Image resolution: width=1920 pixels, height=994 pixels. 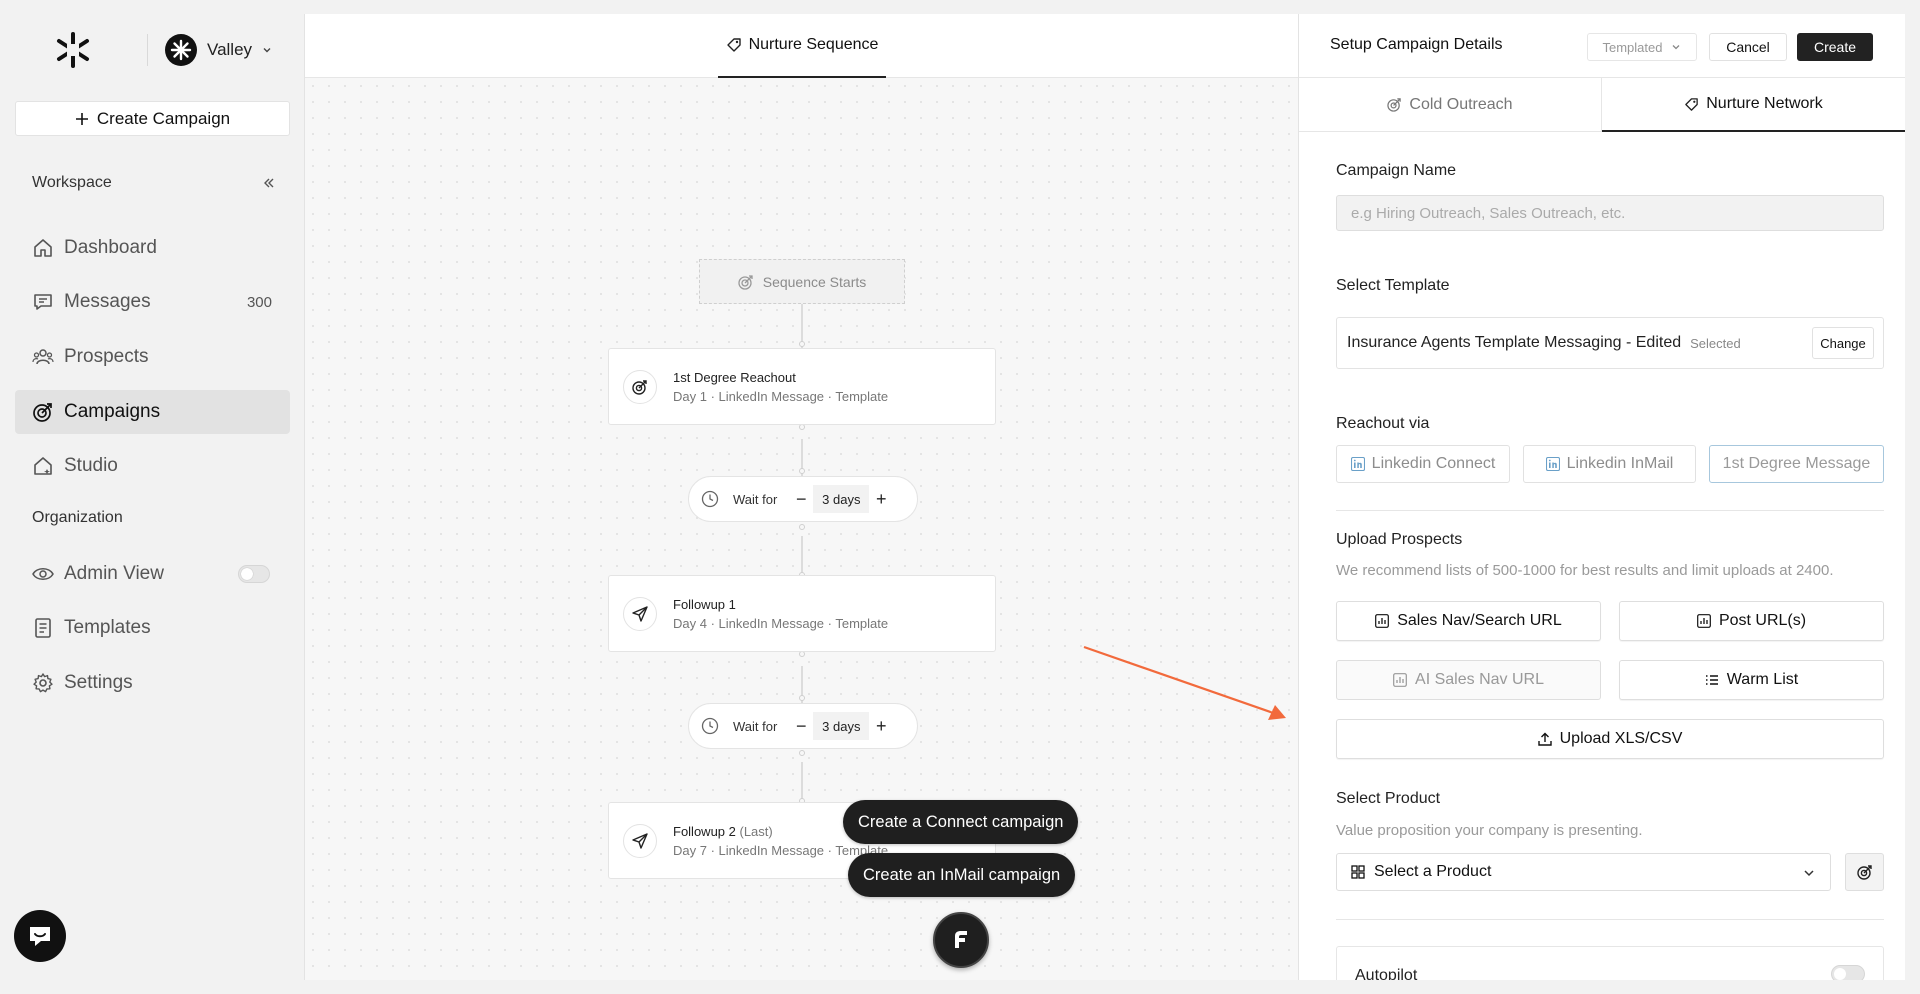 I want to click on list-icon, so click(x=1711, y=680).